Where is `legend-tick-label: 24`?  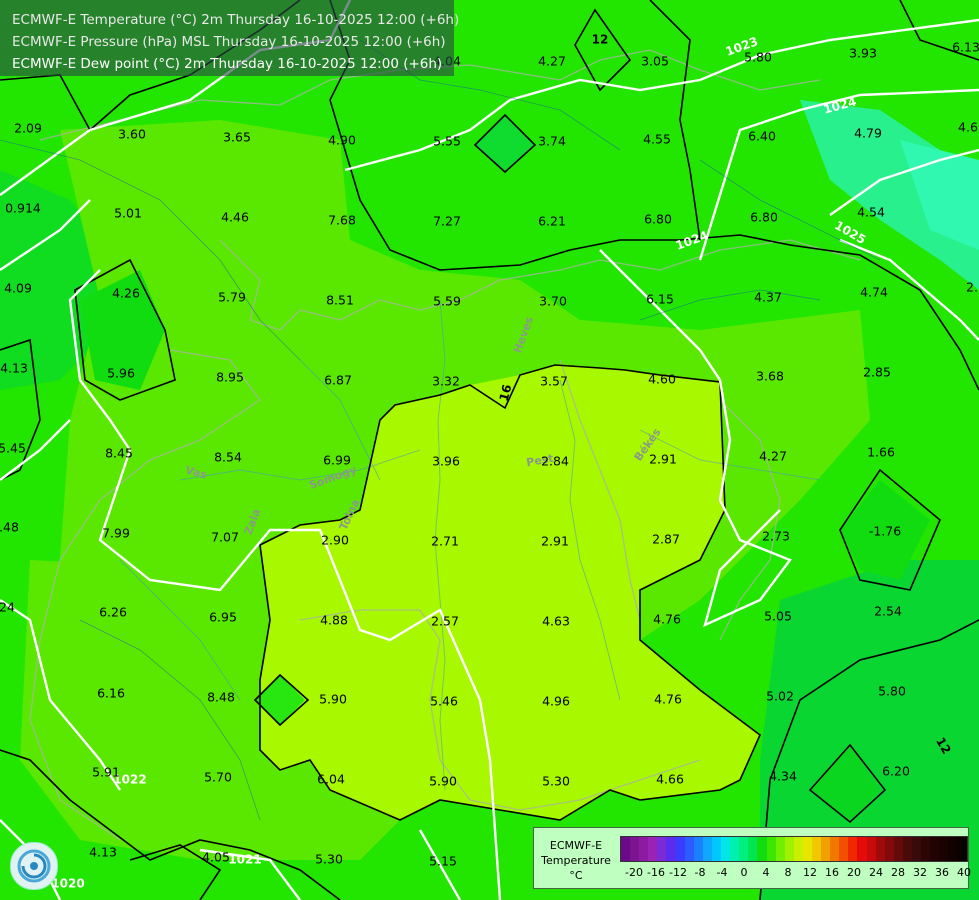 legend-tick-label: 24 is located at coordinates (876, 872).